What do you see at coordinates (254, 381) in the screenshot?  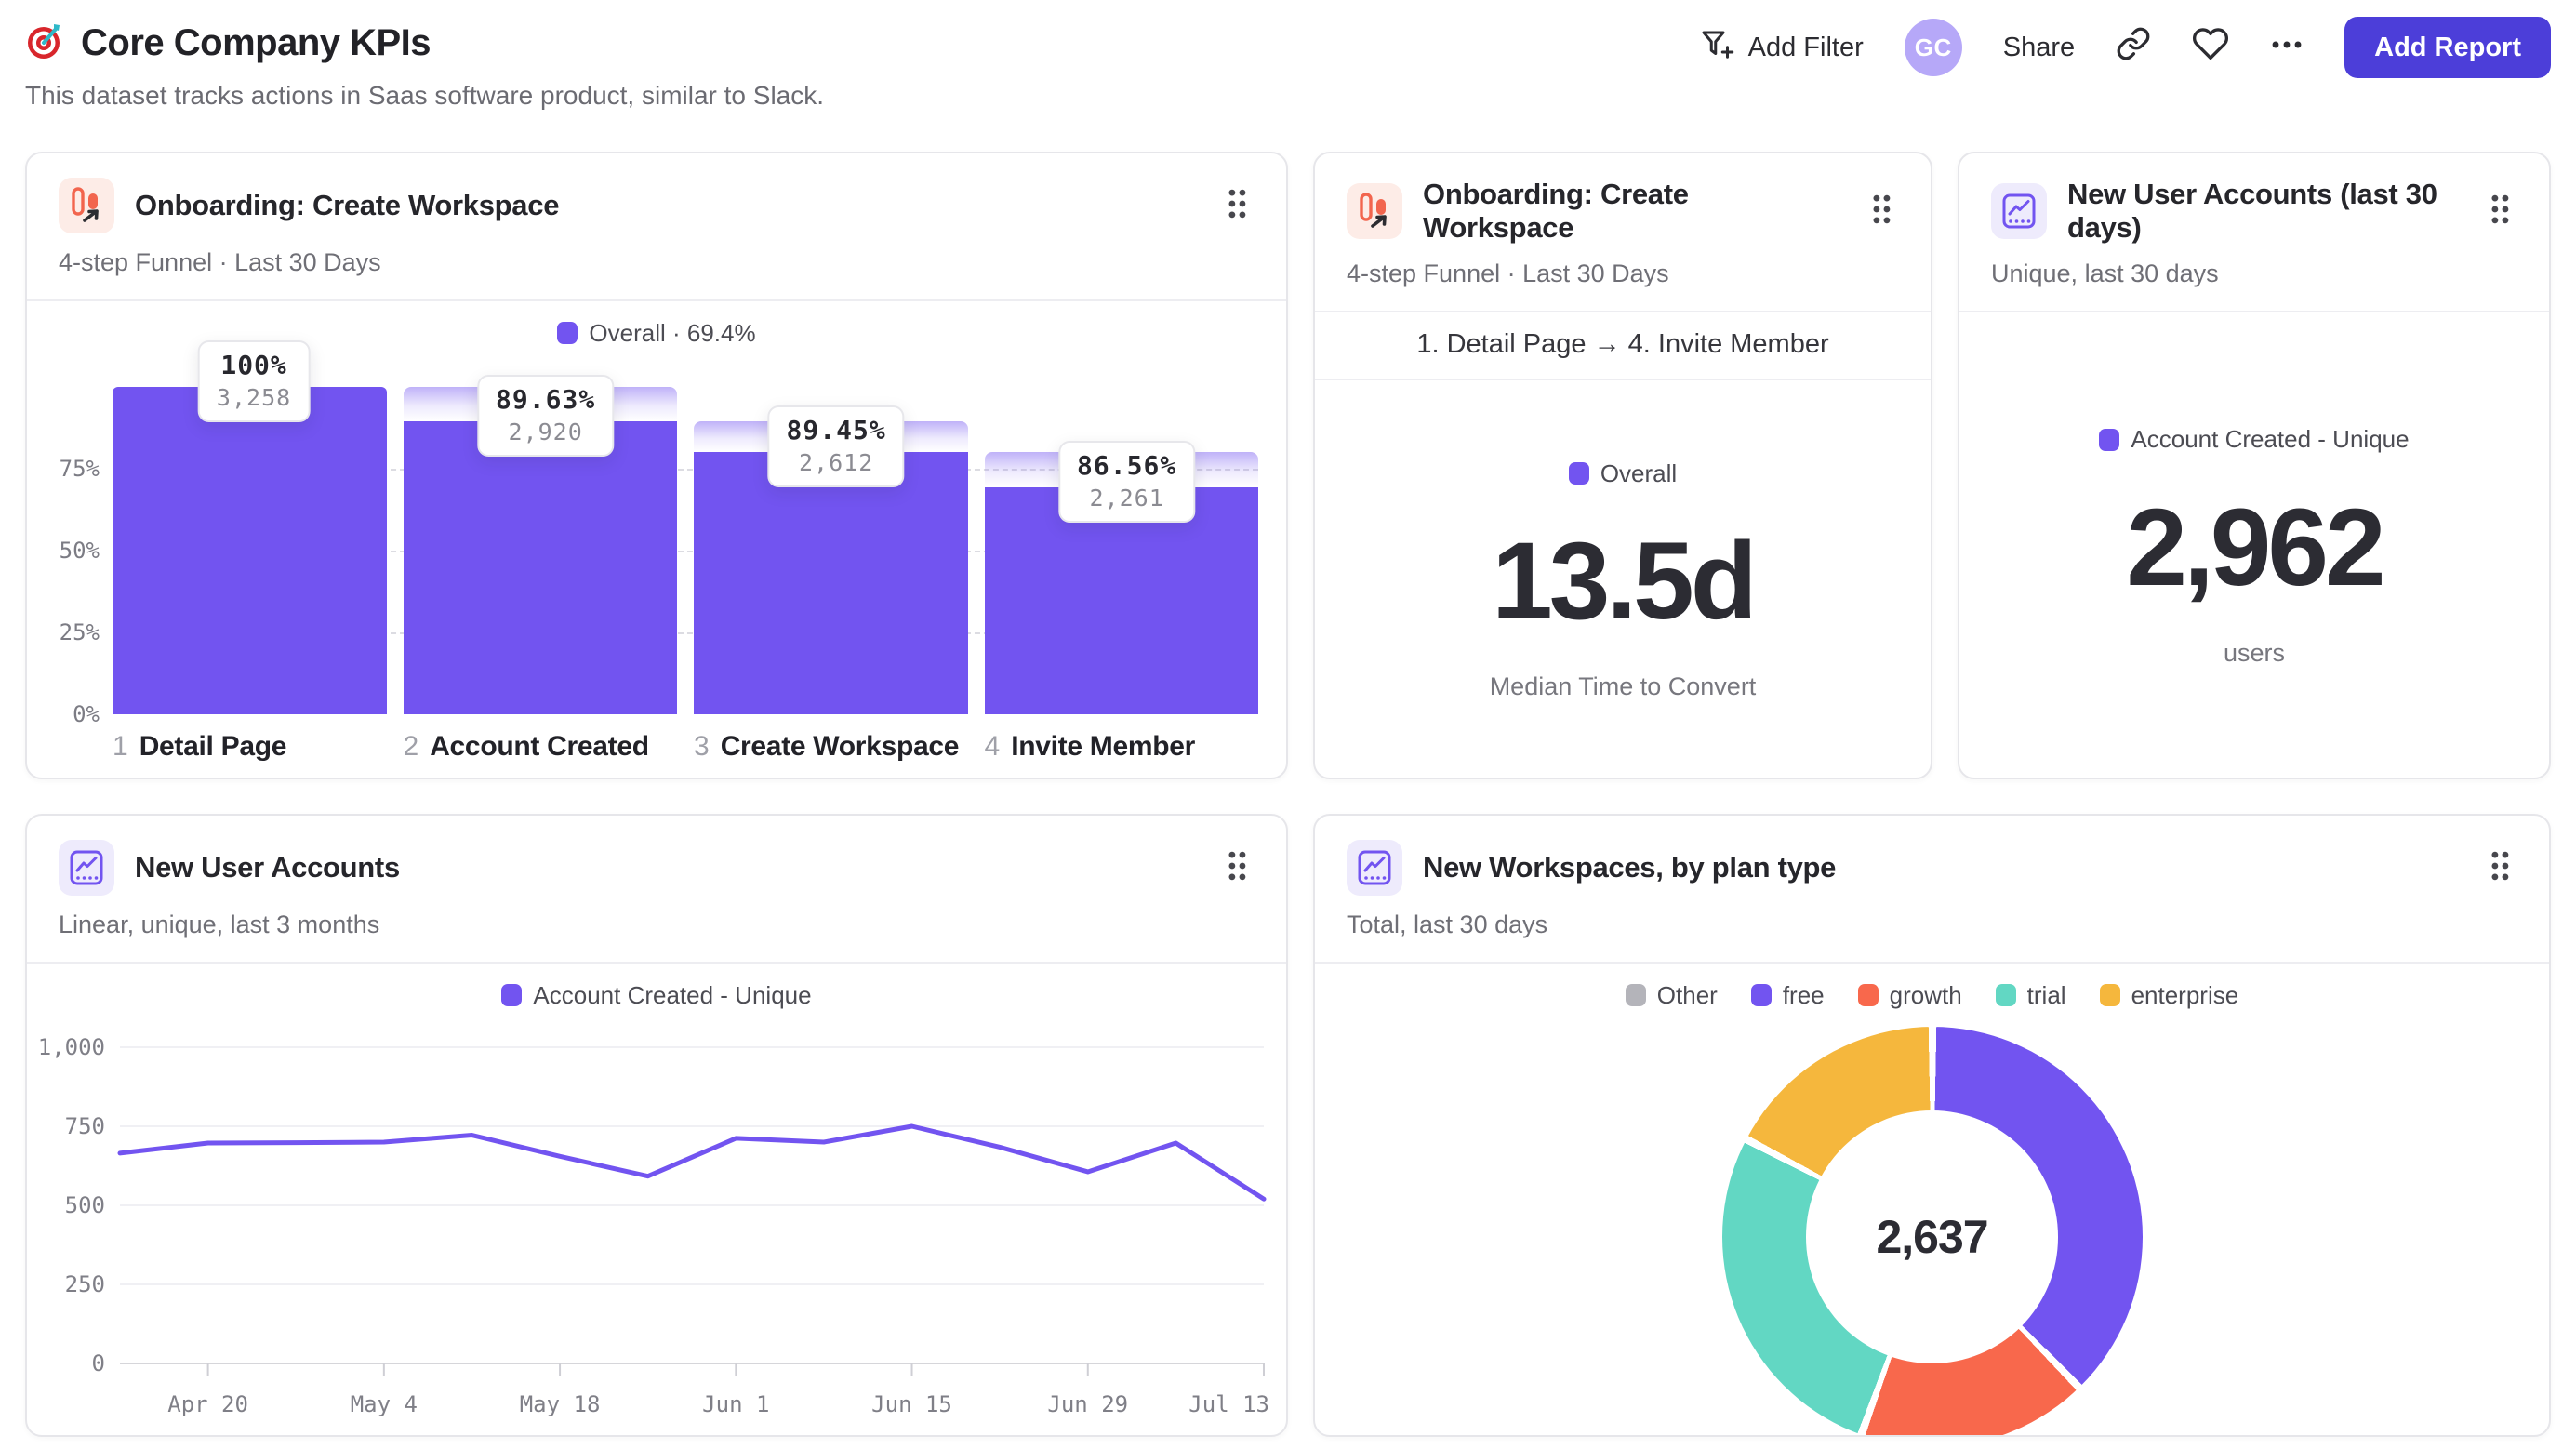 I see `funnel-tooltip: 100% 3,258` at bounding box center [254, 381].